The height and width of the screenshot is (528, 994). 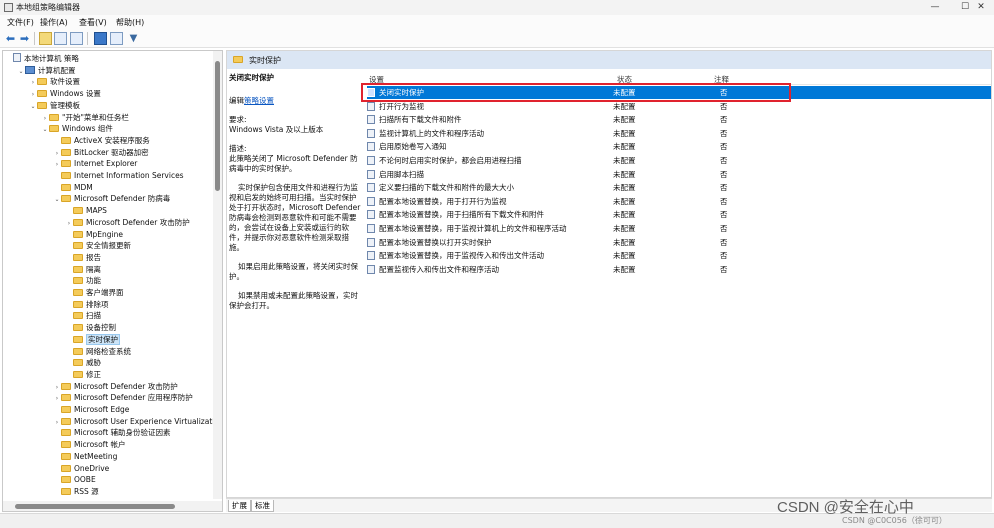 I want to click on tree-item: 网络检查系统, so click(x=98, y=351).